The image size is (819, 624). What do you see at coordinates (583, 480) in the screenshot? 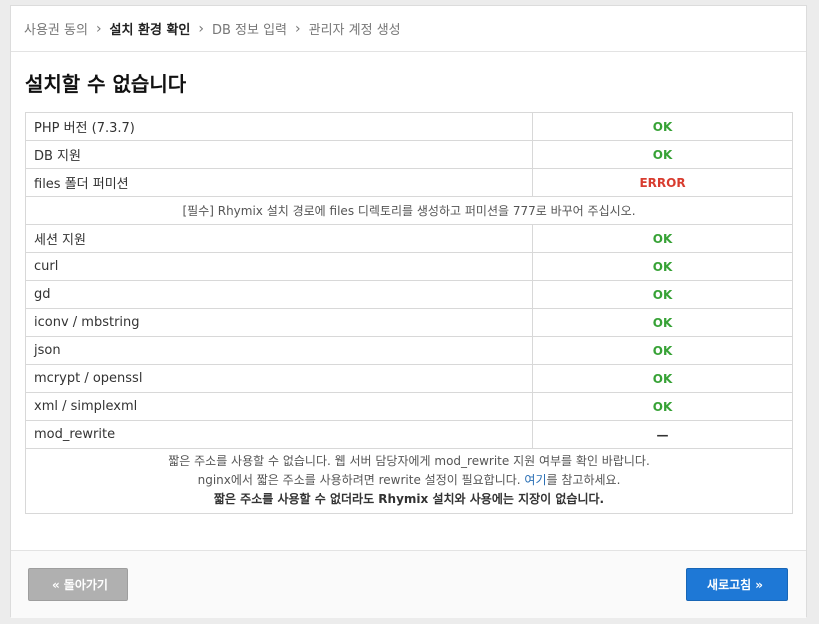
I see `rewrite-note-text: 를 참고하세요.` at bounding box center [583, 480].